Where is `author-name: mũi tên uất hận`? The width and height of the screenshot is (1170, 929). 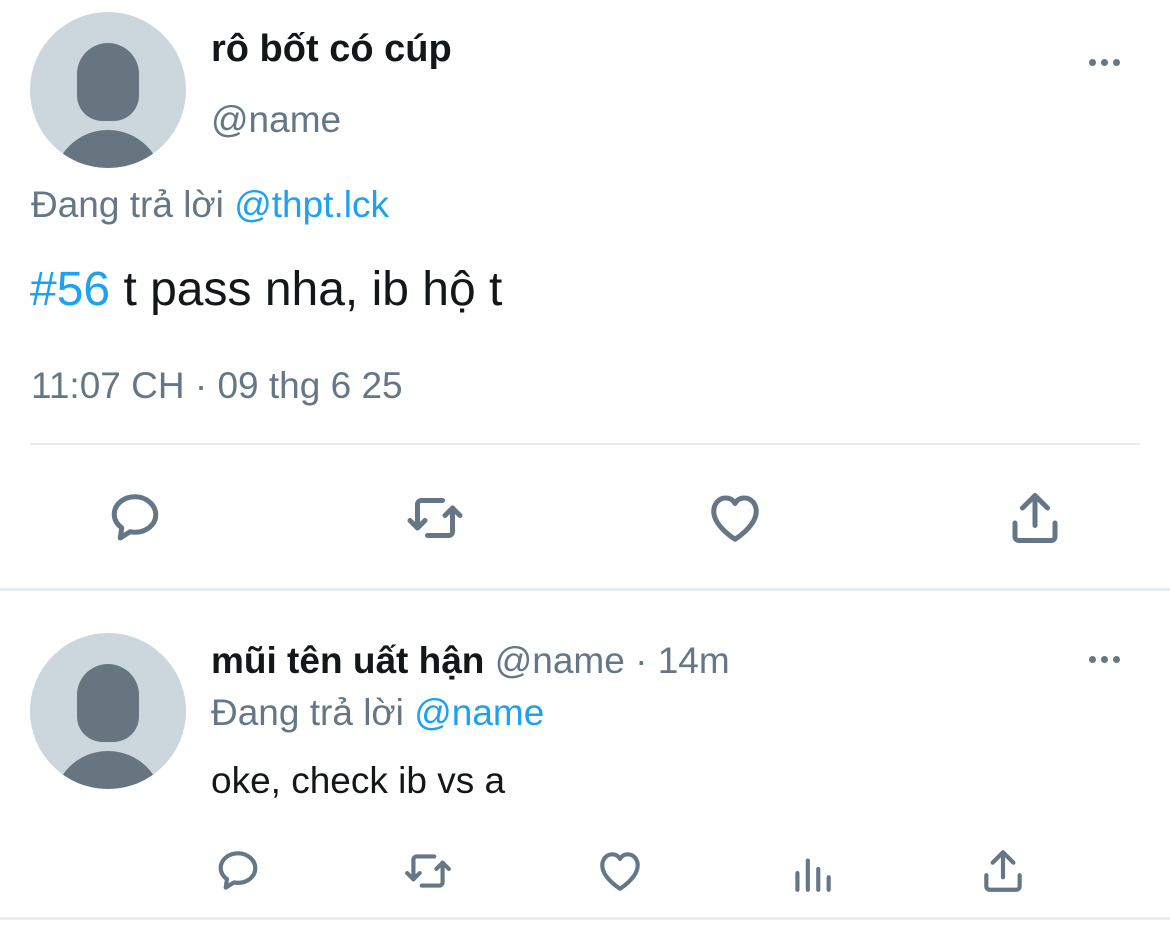 author-name: mũi tên uất hận is located at coordinates (347, 660).